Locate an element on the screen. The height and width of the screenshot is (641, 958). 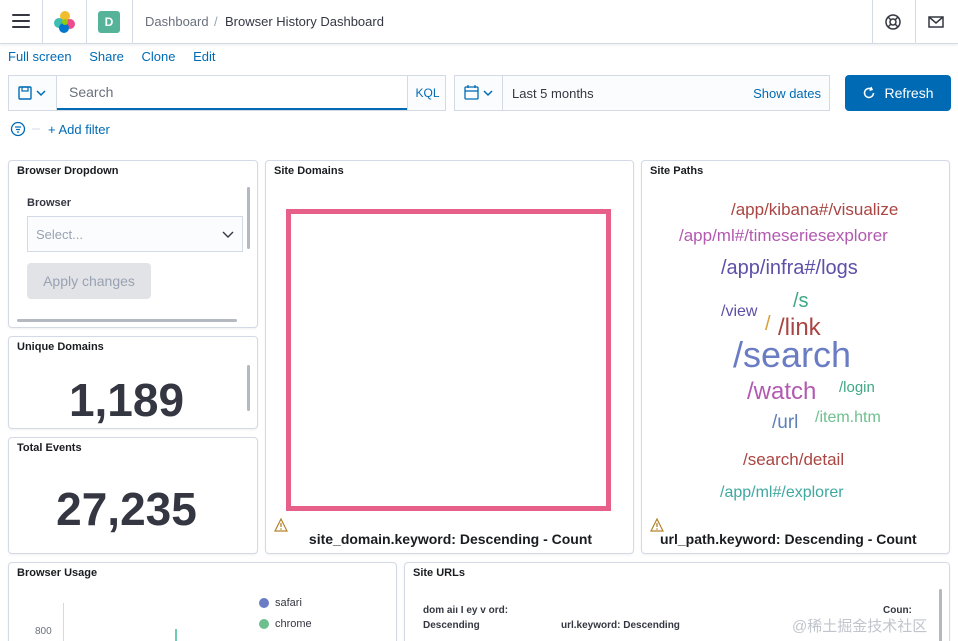
add-filter-link: + Add filter is located at coordinates (79, 129).